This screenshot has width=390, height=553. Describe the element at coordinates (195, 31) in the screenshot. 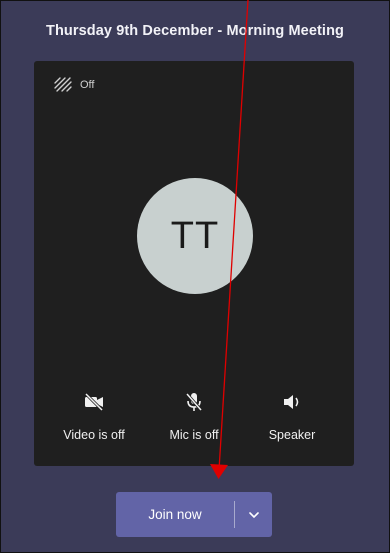

I see `meeting-title: Thursday 9th December - Morning Meeting` at that location.